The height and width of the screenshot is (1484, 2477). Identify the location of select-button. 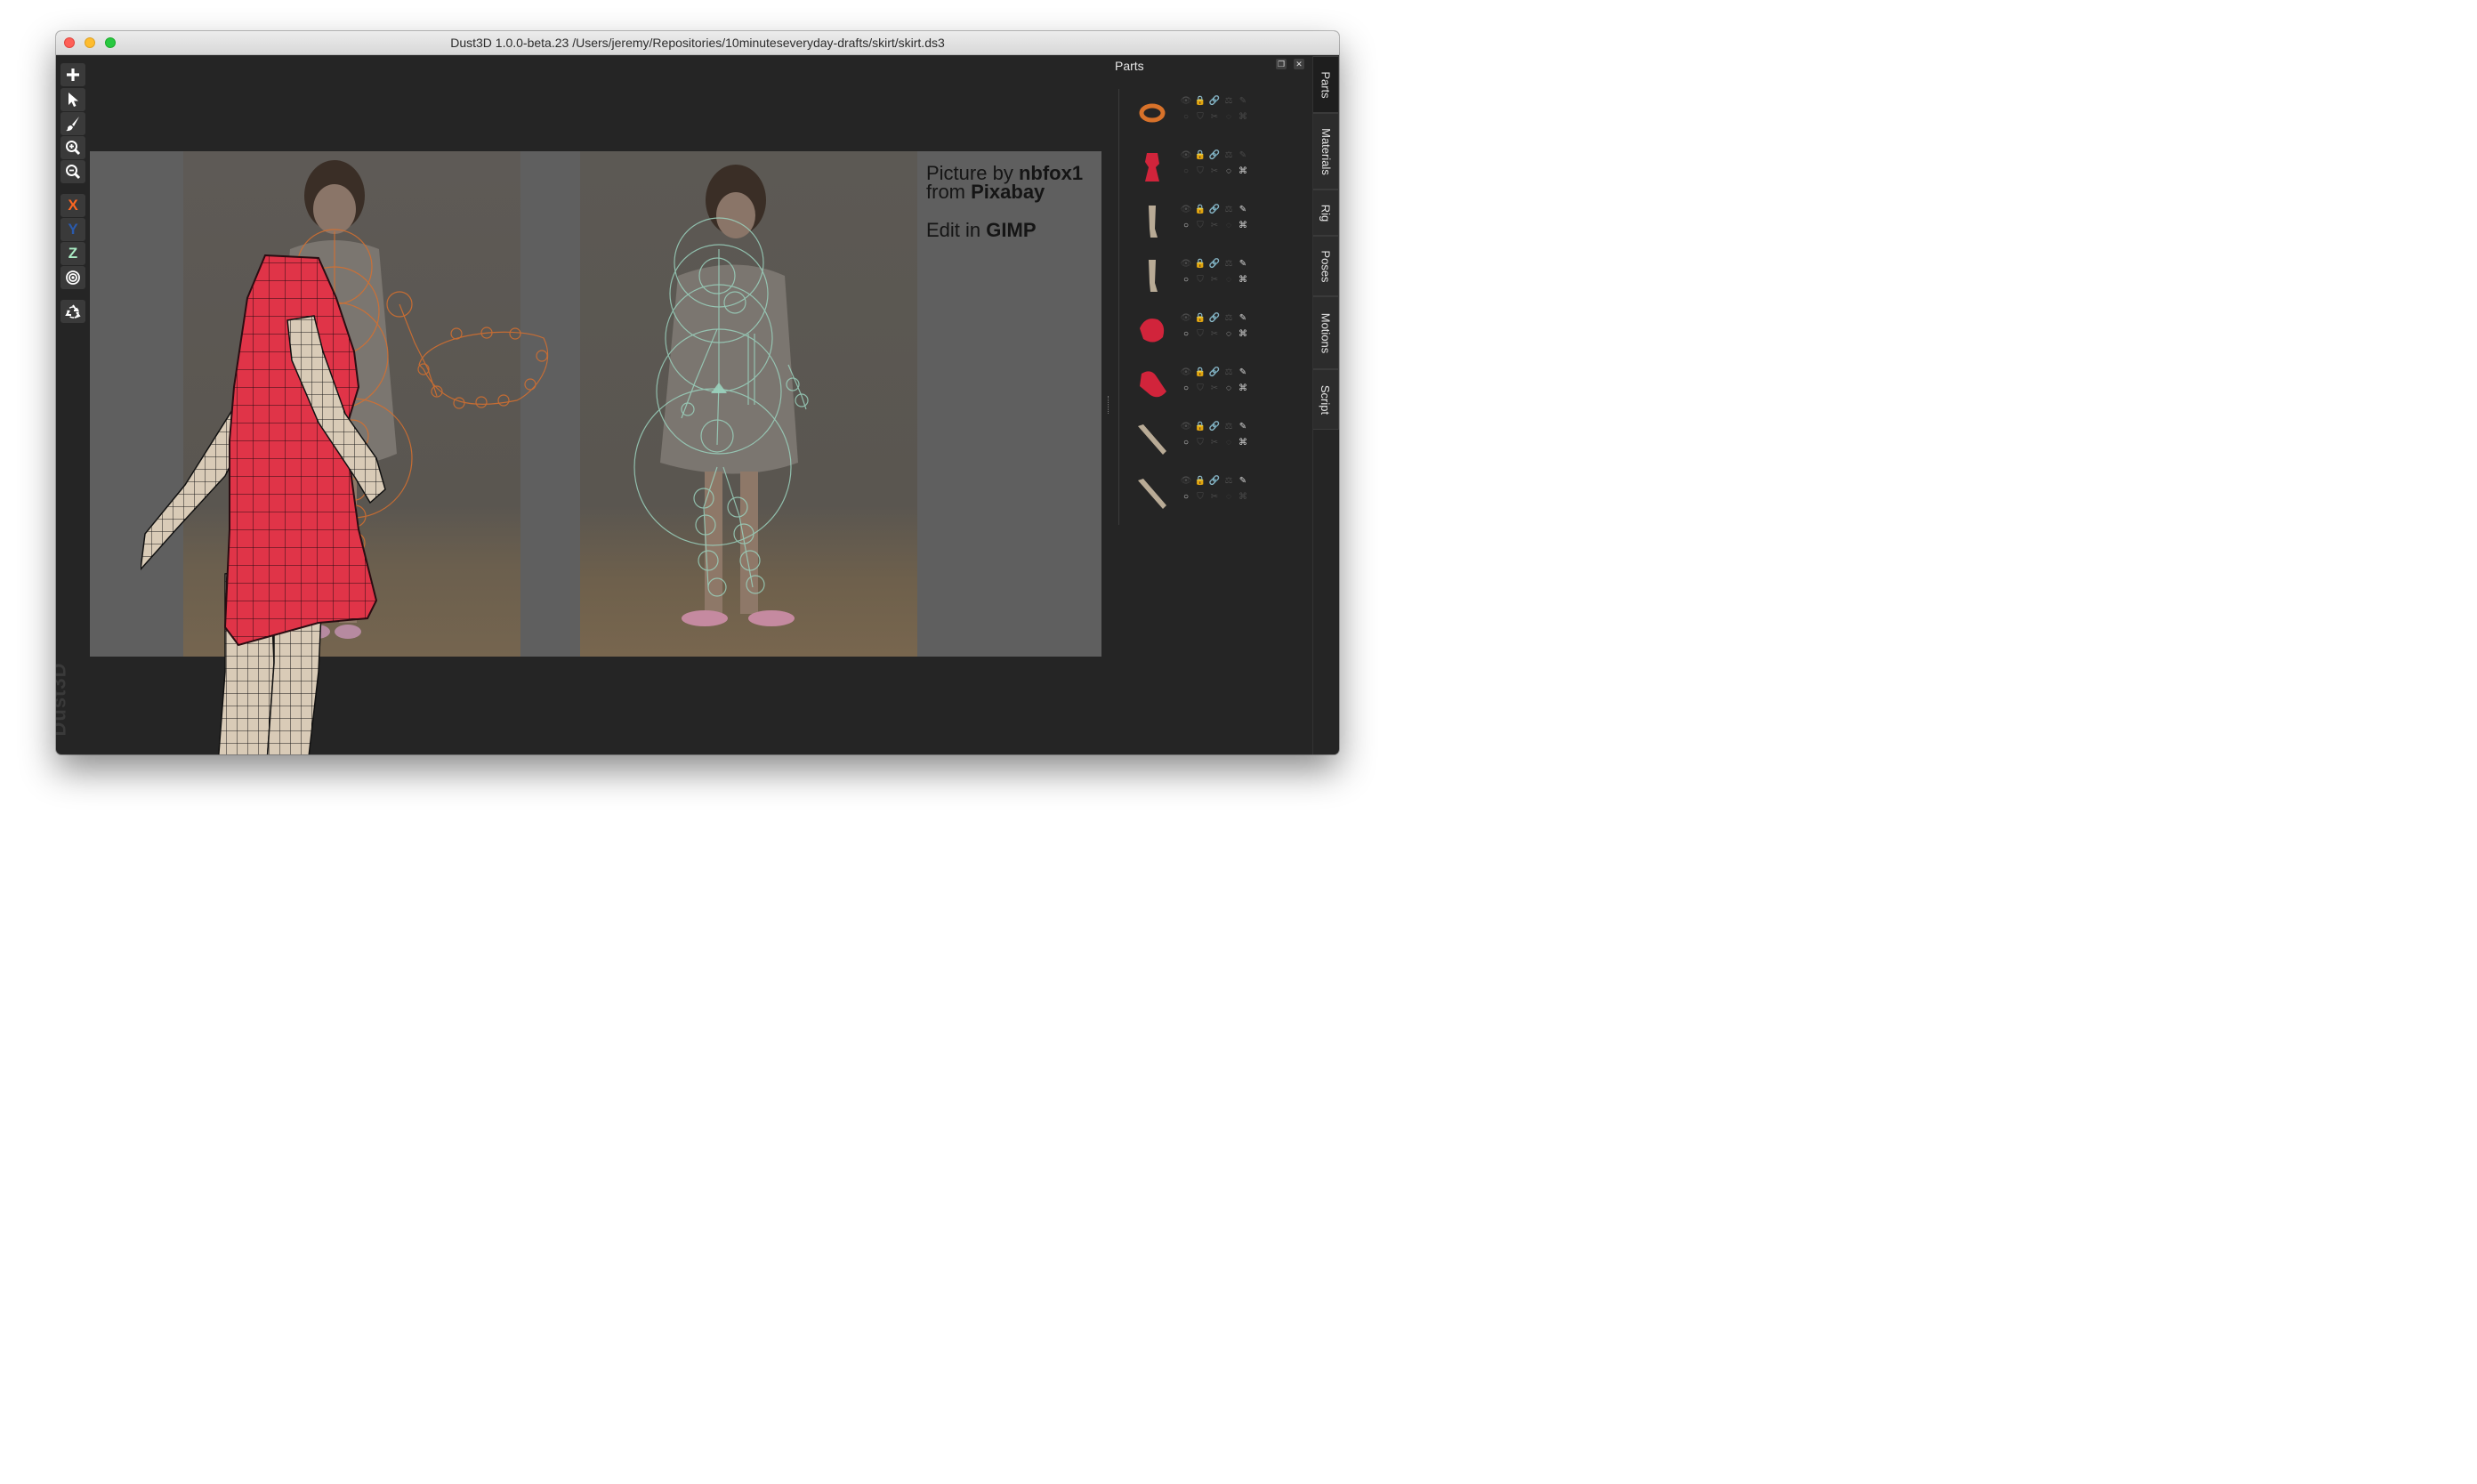
(73, 99).